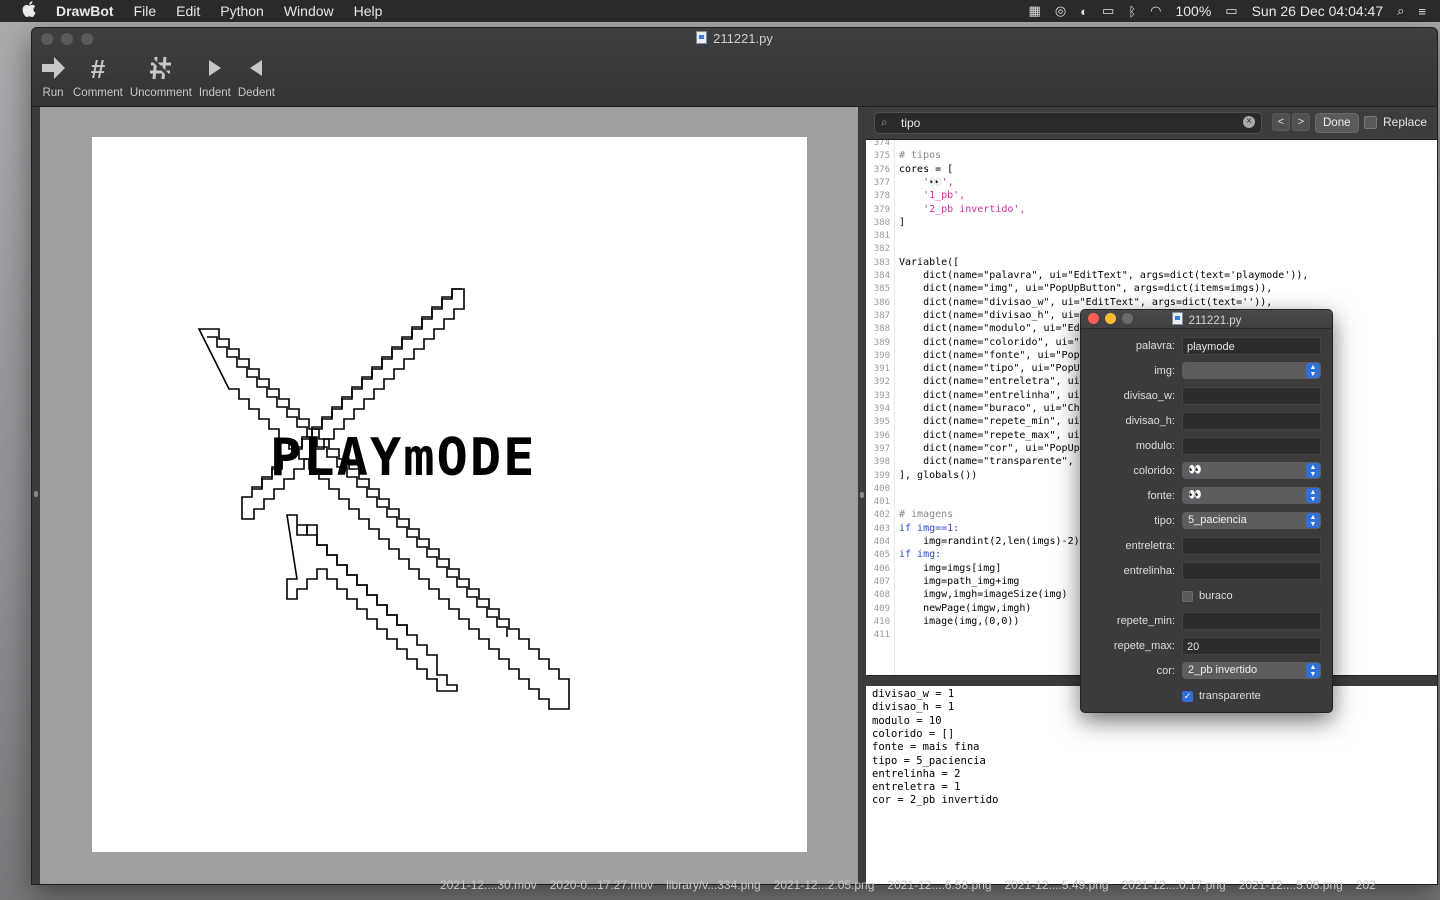 Image resolution: width=1440 pixels, height=900 pixels. What do you see at coordinates (1251, 346) in the screenshot?
I see `variable-textfield: playmode` at bounding box center [1251, 346].